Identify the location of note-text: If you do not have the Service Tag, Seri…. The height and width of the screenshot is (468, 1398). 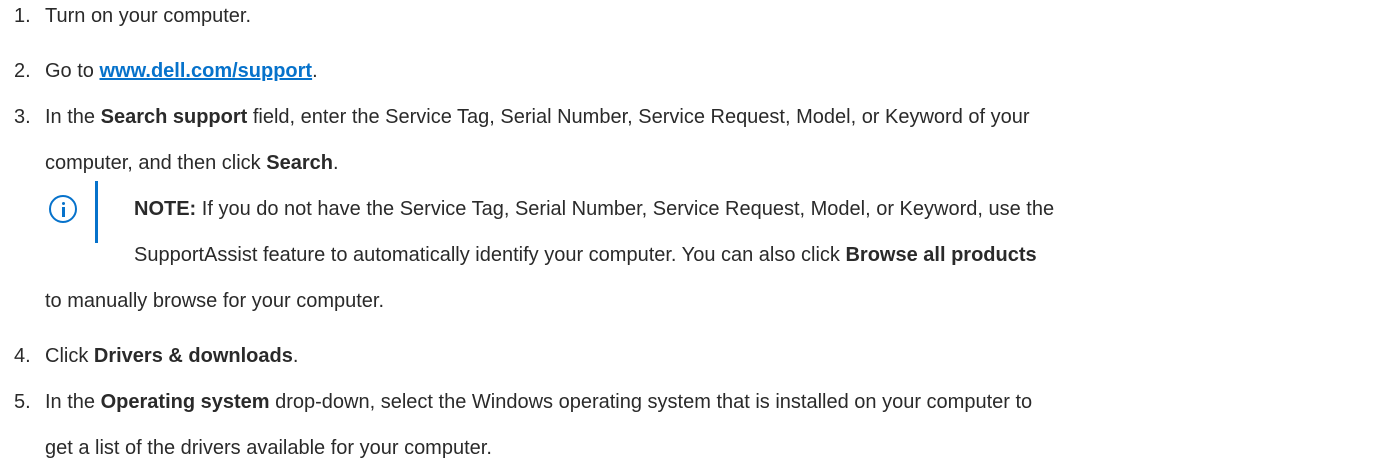
(625, 209).